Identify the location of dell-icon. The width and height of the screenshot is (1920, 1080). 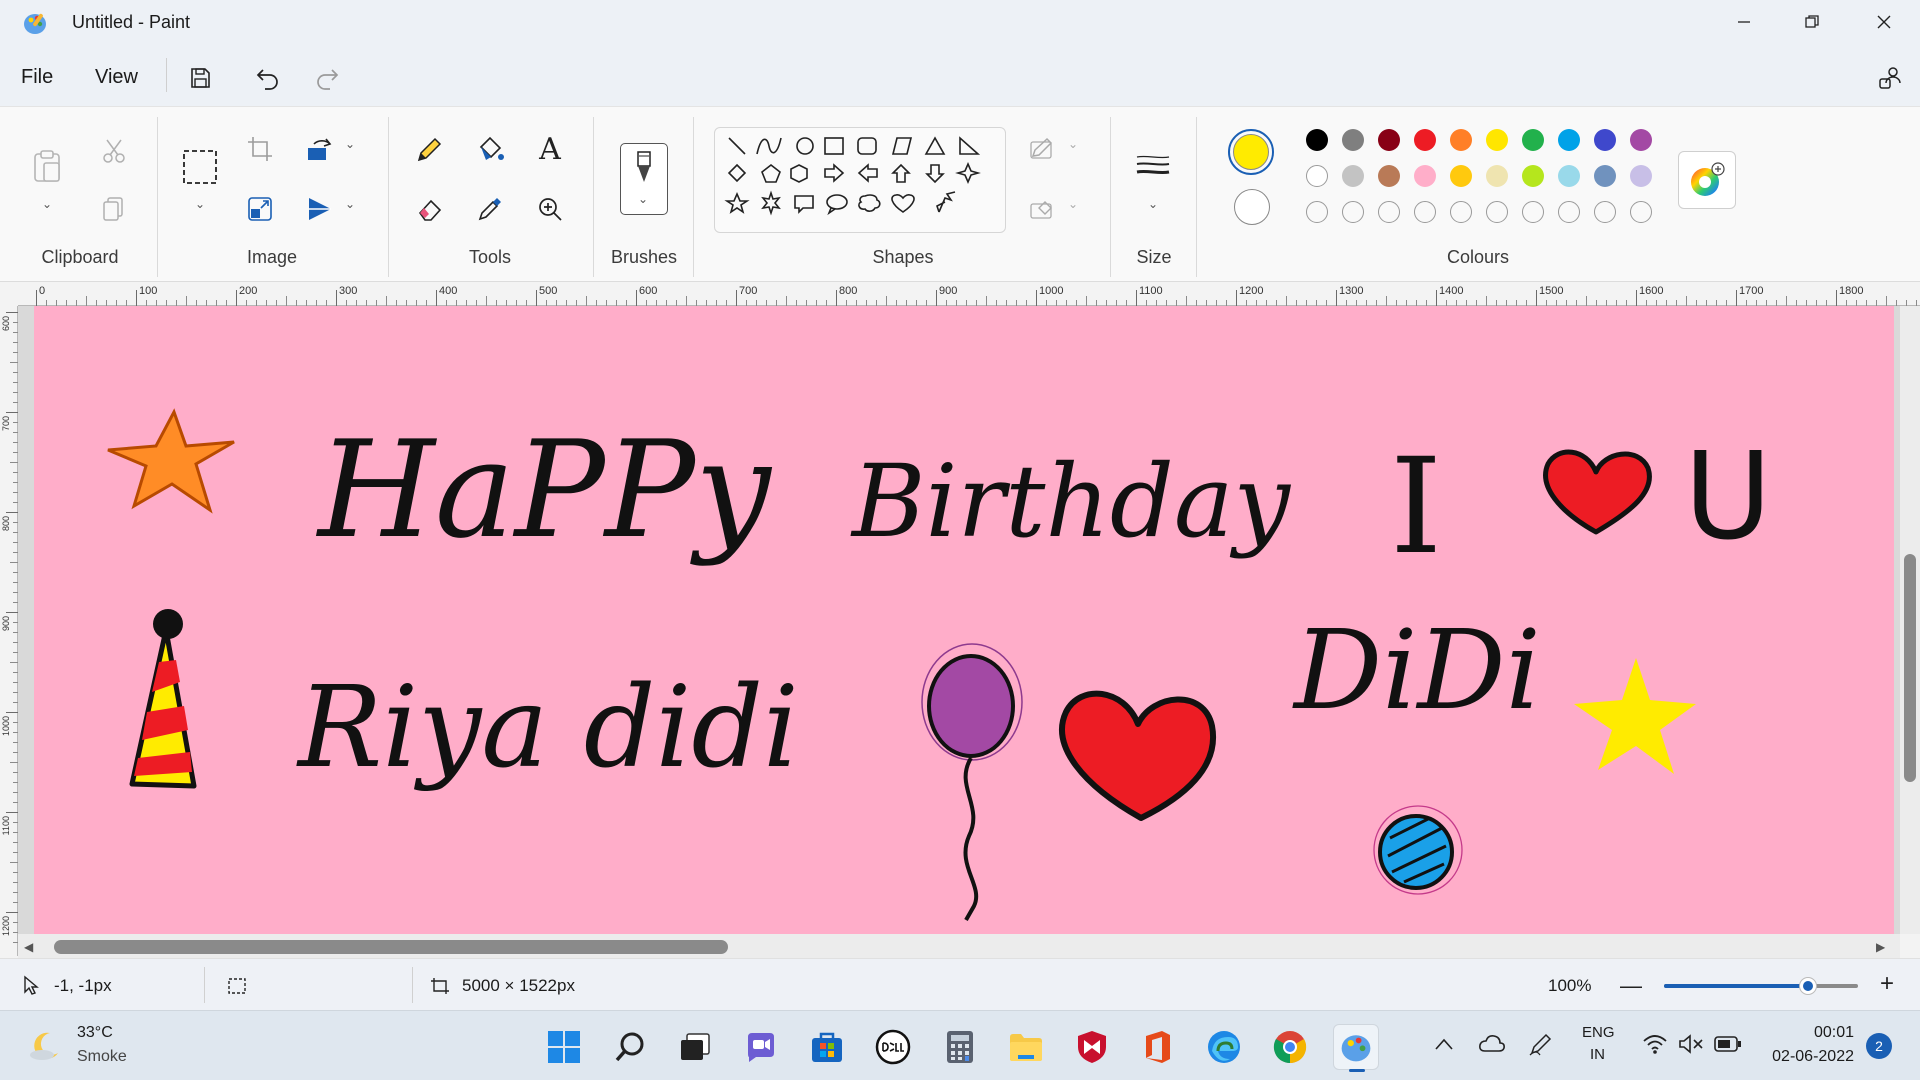
(893, 1047).